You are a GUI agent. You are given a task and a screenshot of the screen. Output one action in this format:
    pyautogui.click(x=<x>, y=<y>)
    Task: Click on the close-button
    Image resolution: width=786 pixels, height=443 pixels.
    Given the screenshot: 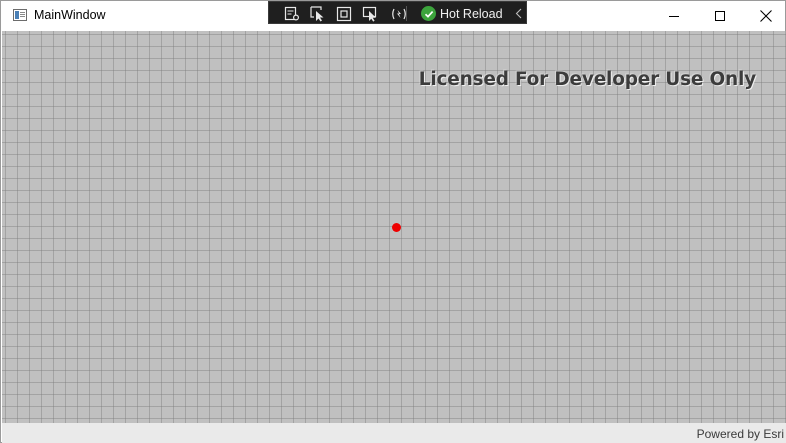 What is the action you would take?
    pyautogui.click(x=764, y=16)
    